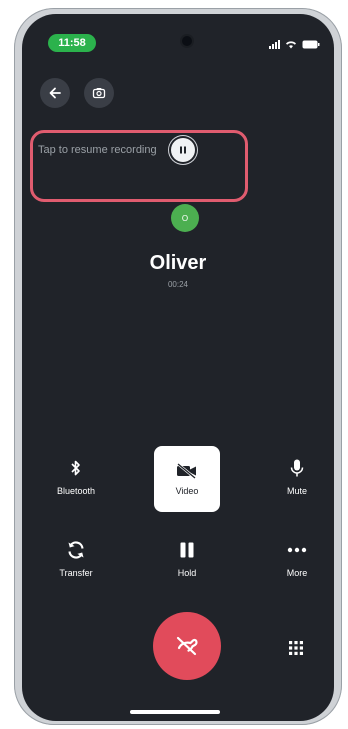 Image resolution: width=348 pixels, height=729 pixels. I want to click on status-icons, so click(294, 43).